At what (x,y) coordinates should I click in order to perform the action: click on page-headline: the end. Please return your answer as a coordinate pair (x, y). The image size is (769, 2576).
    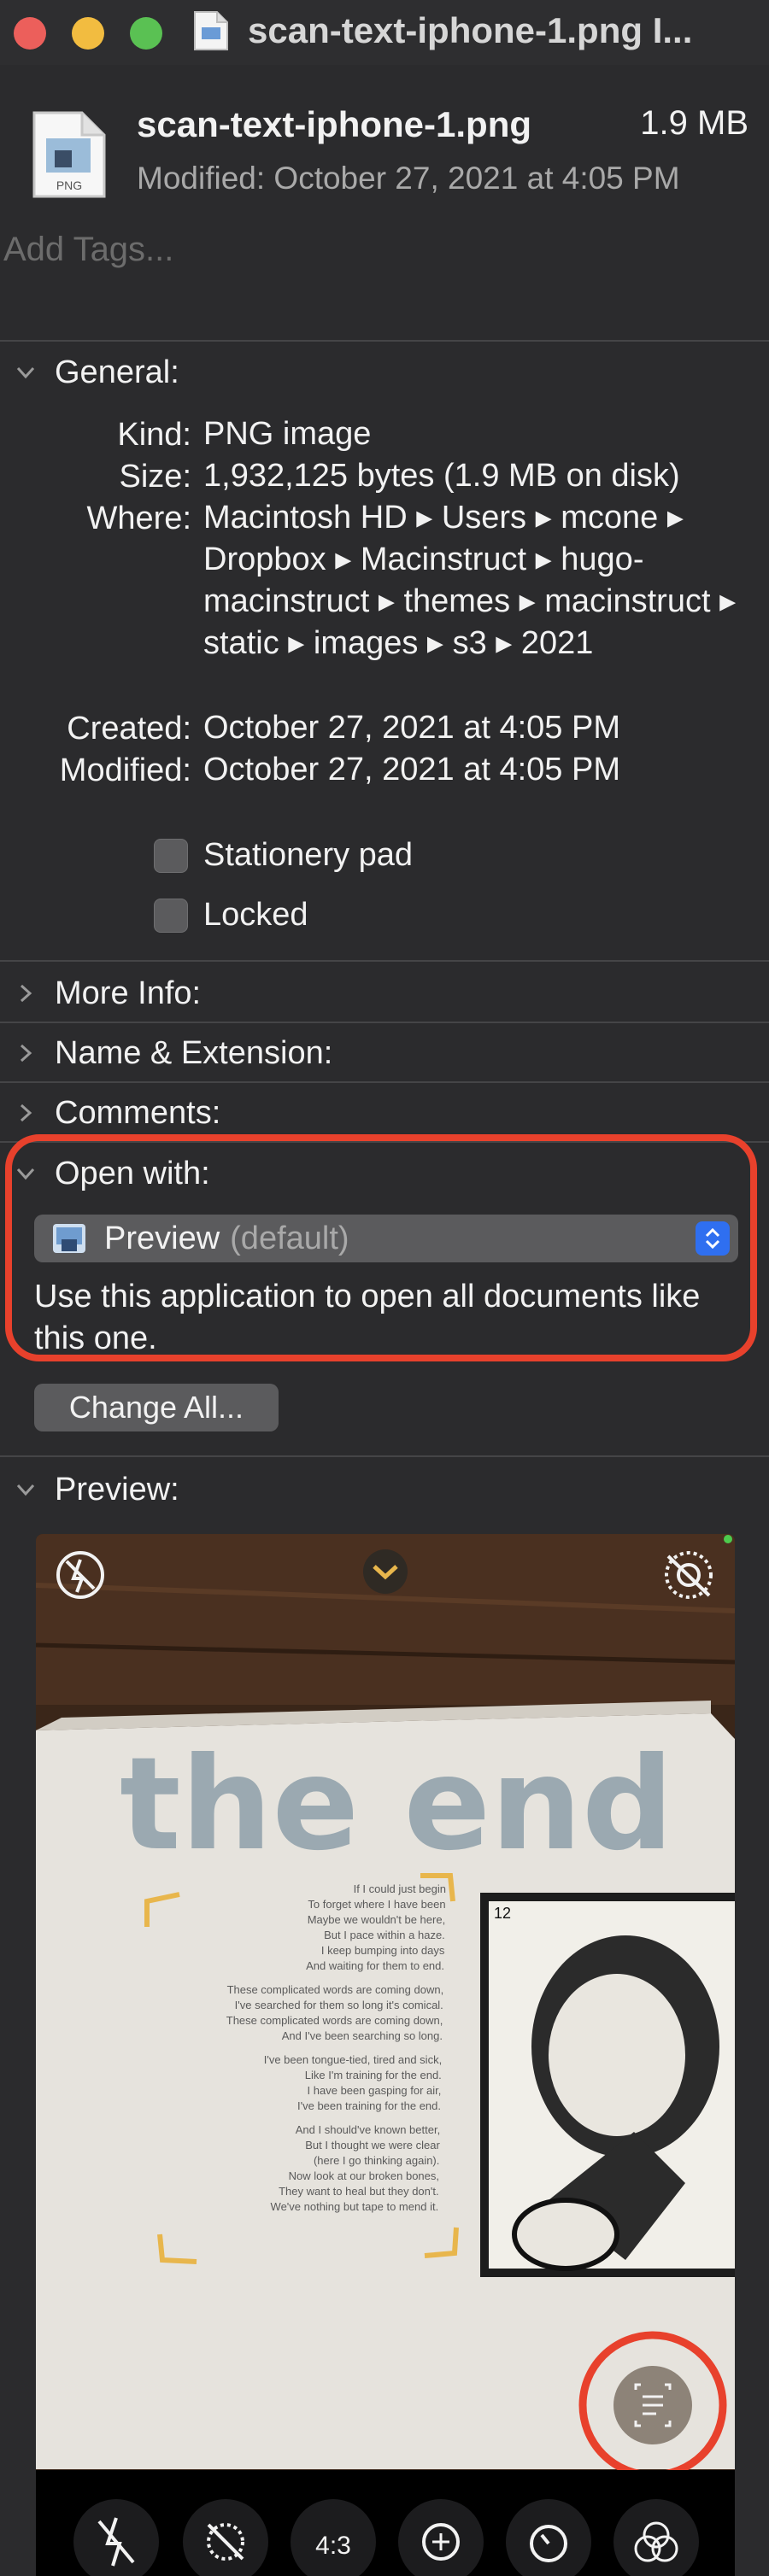
    Looking at the image, I should click on (397, 1804).